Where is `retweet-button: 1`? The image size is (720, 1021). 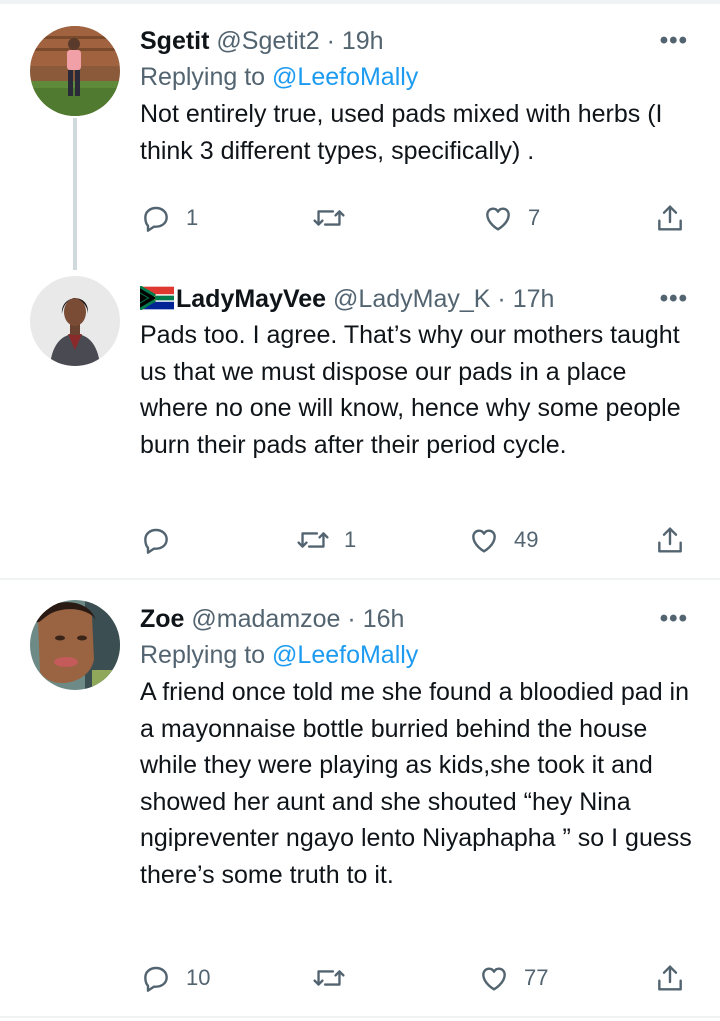 retweet-button: 1 is located at coordinates (326, 540).